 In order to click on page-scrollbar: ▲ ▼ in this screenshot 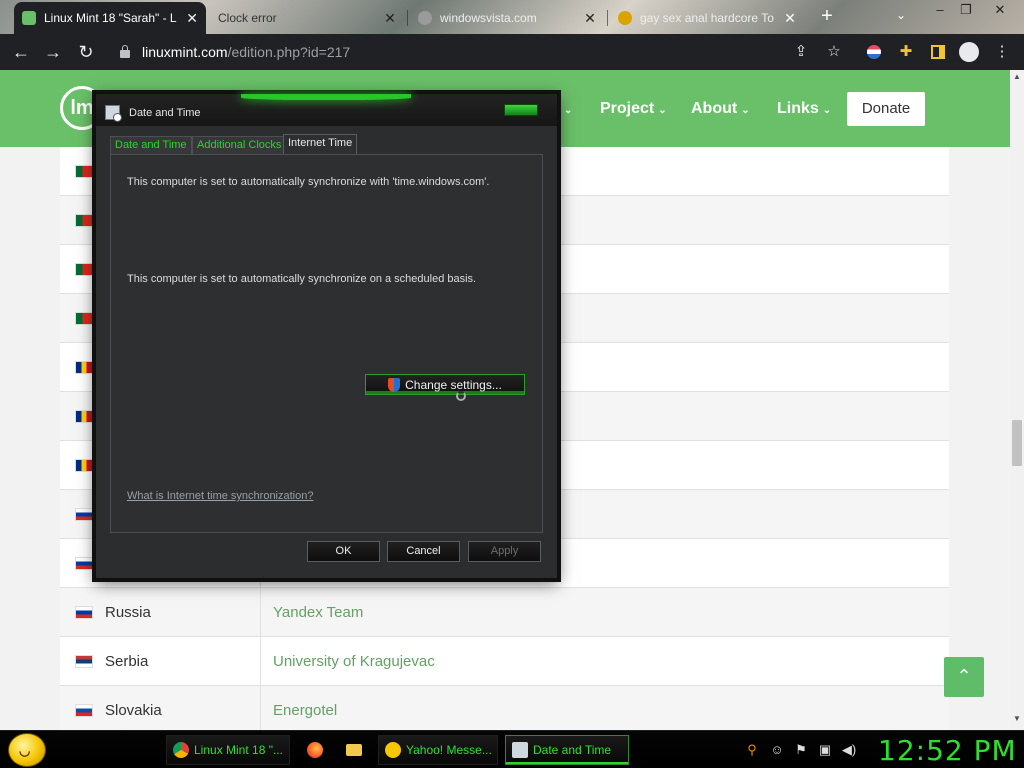, I will do `click(1017, 400)`.